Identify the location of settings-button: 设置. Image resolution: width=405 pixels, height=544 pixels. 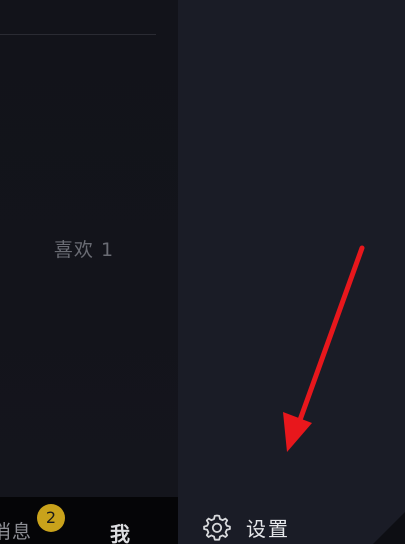
(246, 527).